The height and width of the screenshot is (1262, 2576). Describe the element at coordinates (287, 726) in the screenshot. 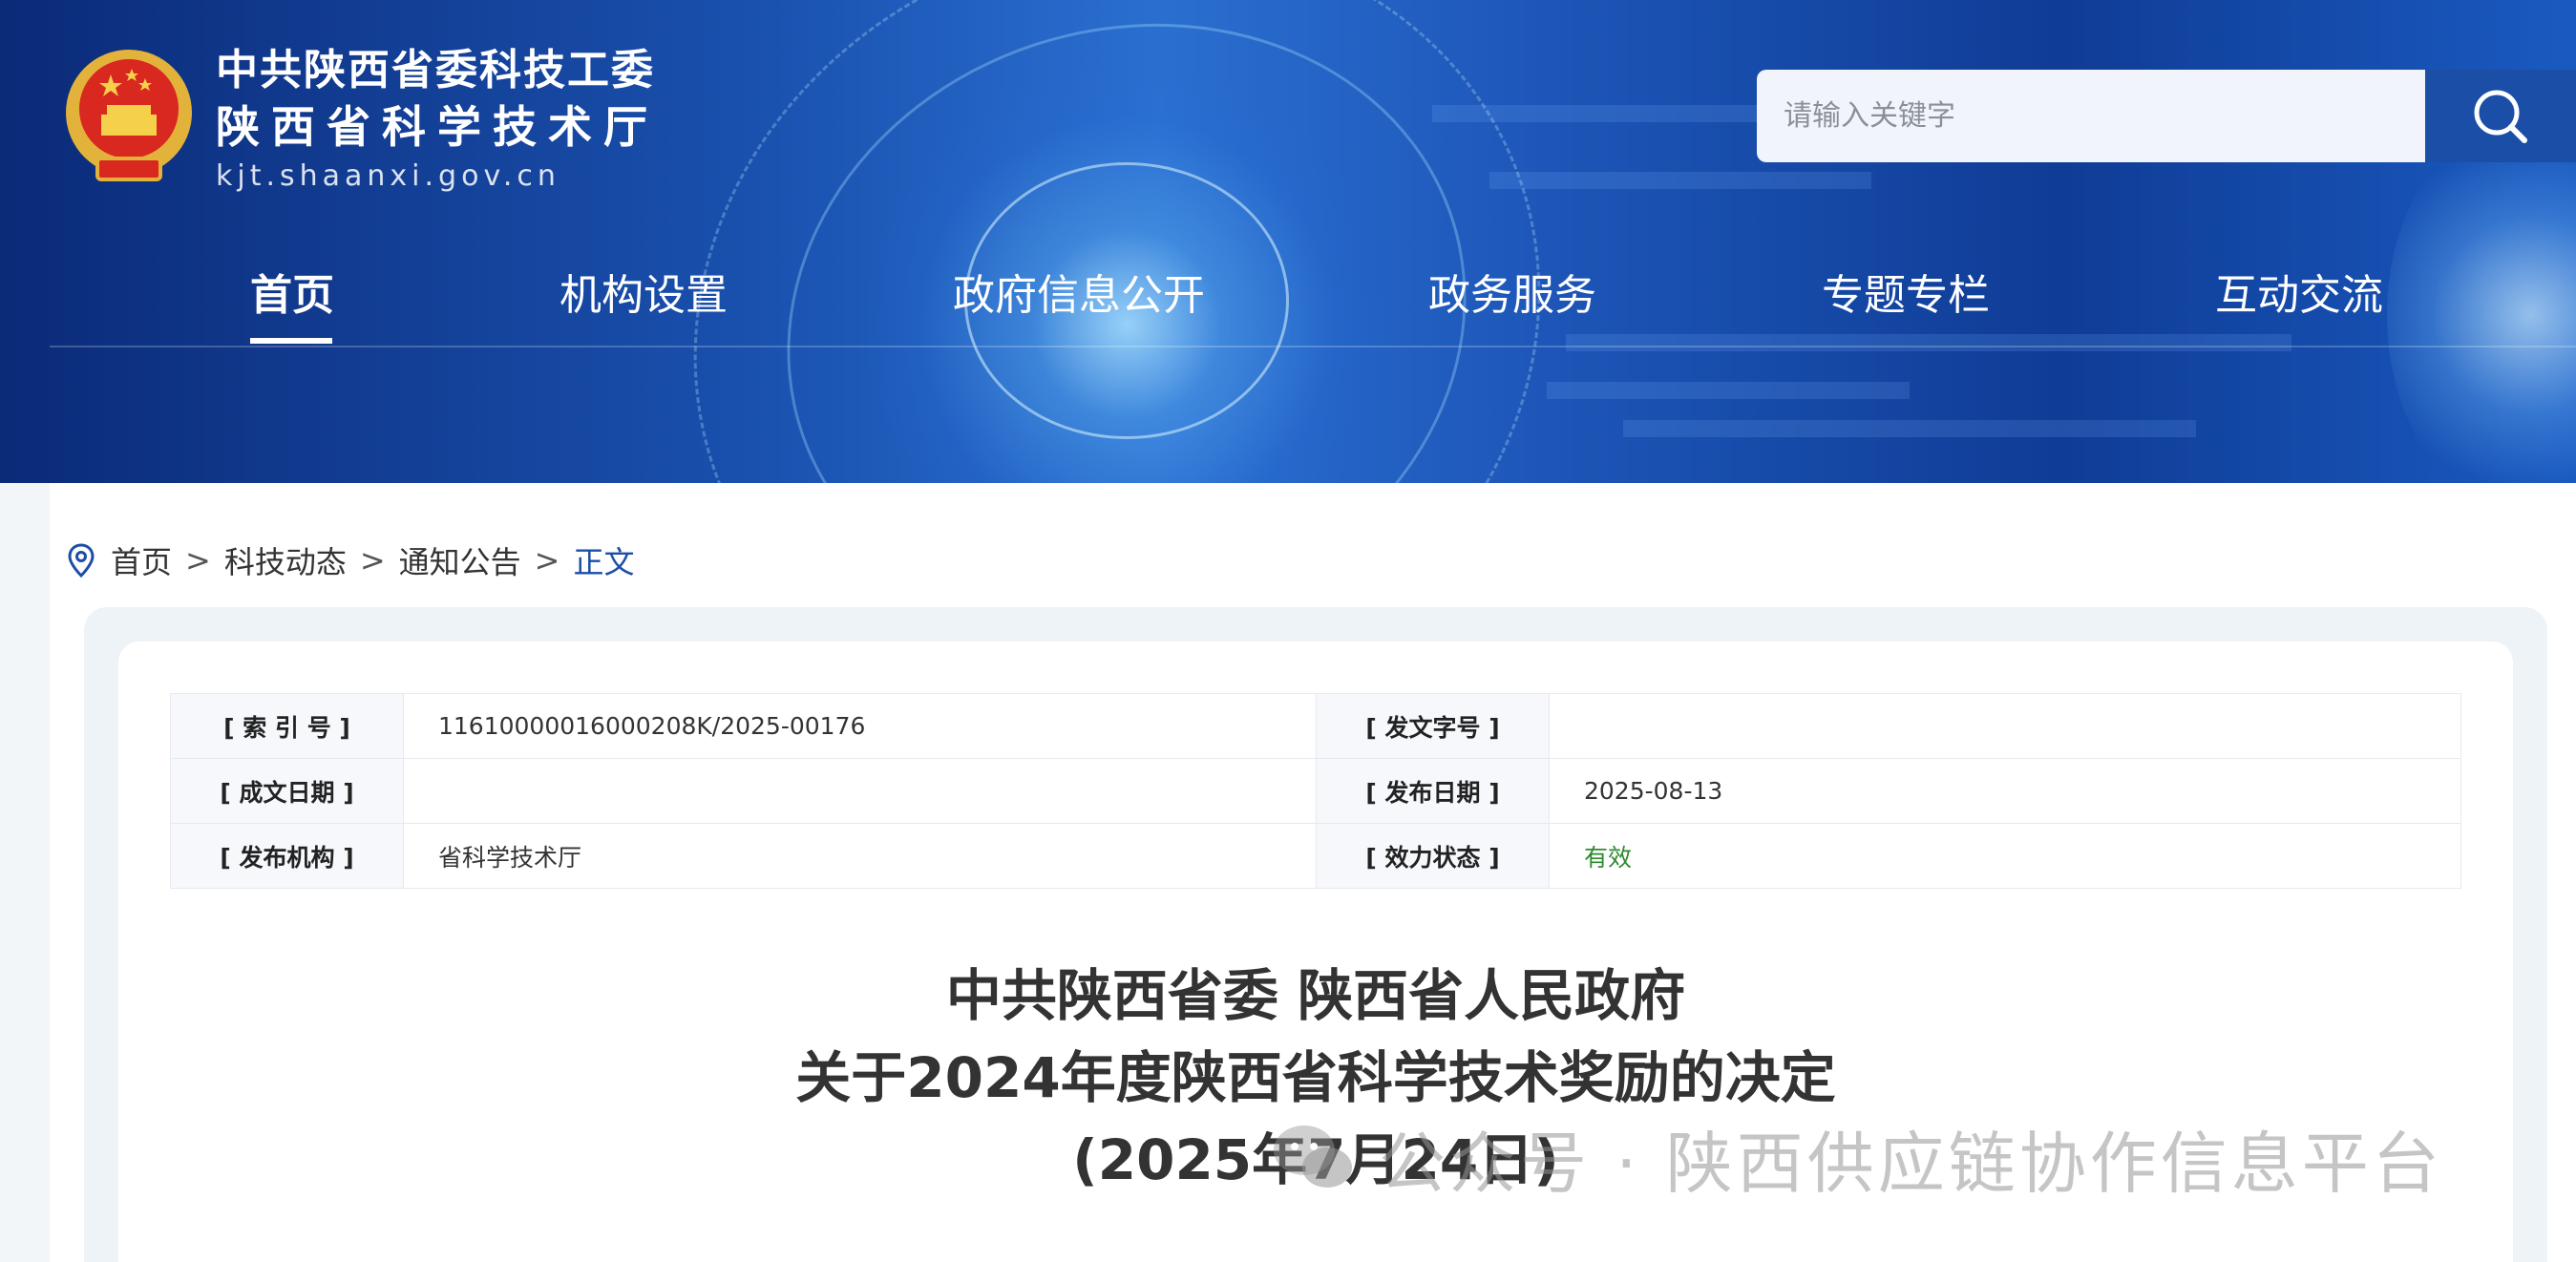

I see `index-no-label: [ 索 引 号 ]` at that location.